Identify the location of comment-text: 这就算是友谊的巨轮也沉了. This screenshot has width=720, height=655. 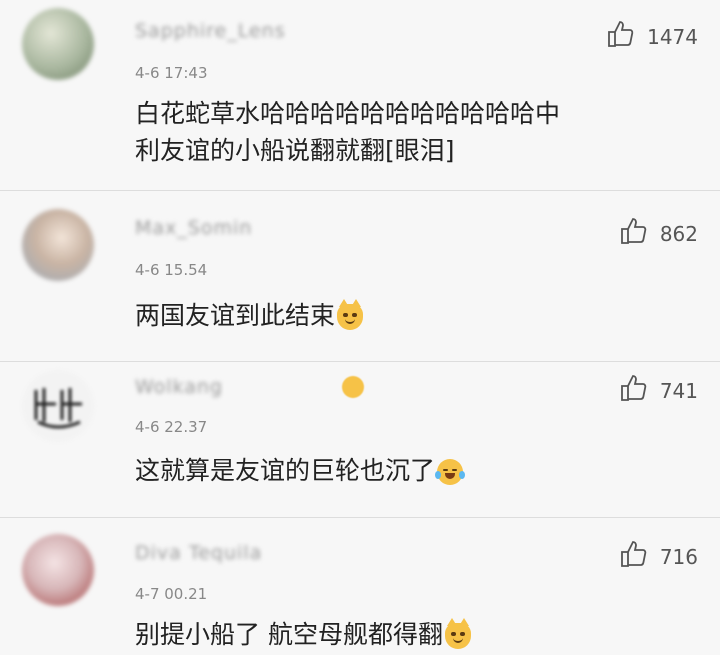
(410, 470).